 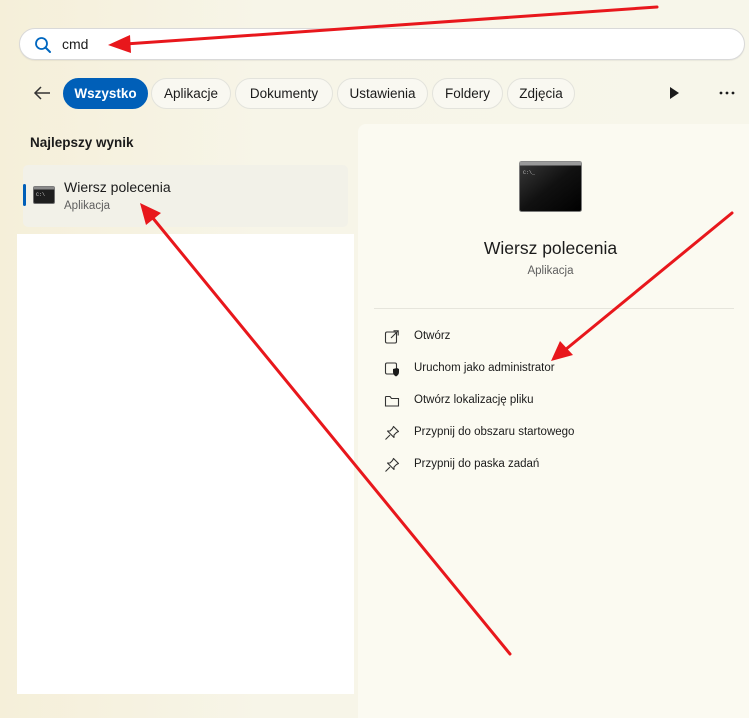 What do you see at coordinates (362, 44) in the screenshot?
I see `search-input` at bounding box center [362, 44].